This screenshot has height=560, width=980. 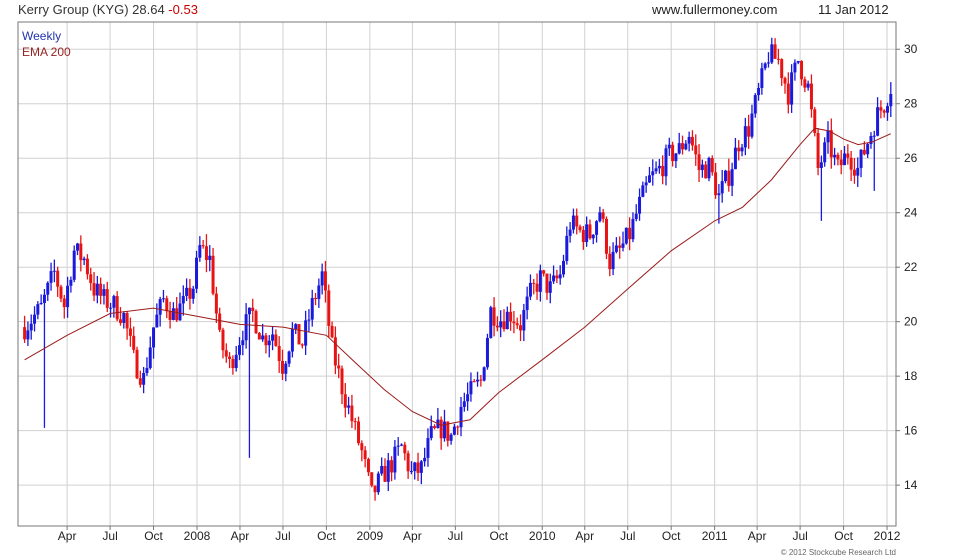 I want to click on x-tick-label: 2009, so click(x=370, y=536).